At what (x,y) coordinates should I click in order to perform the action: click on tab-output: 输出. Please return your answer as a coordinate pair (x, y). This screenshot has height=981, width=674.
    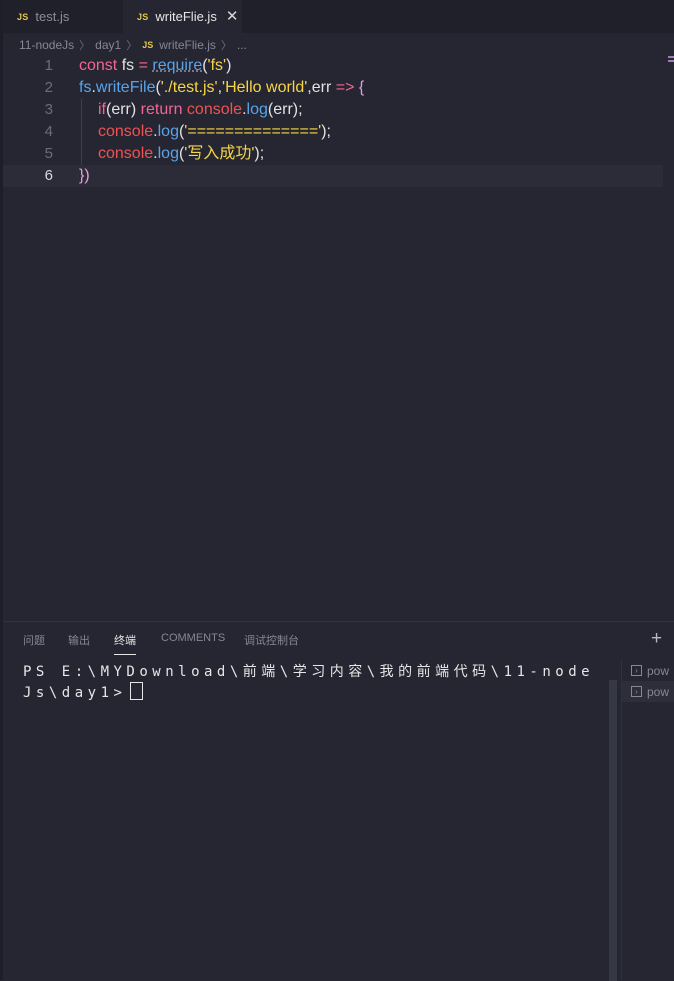
    Looking at the image, I should click on (79, 643).